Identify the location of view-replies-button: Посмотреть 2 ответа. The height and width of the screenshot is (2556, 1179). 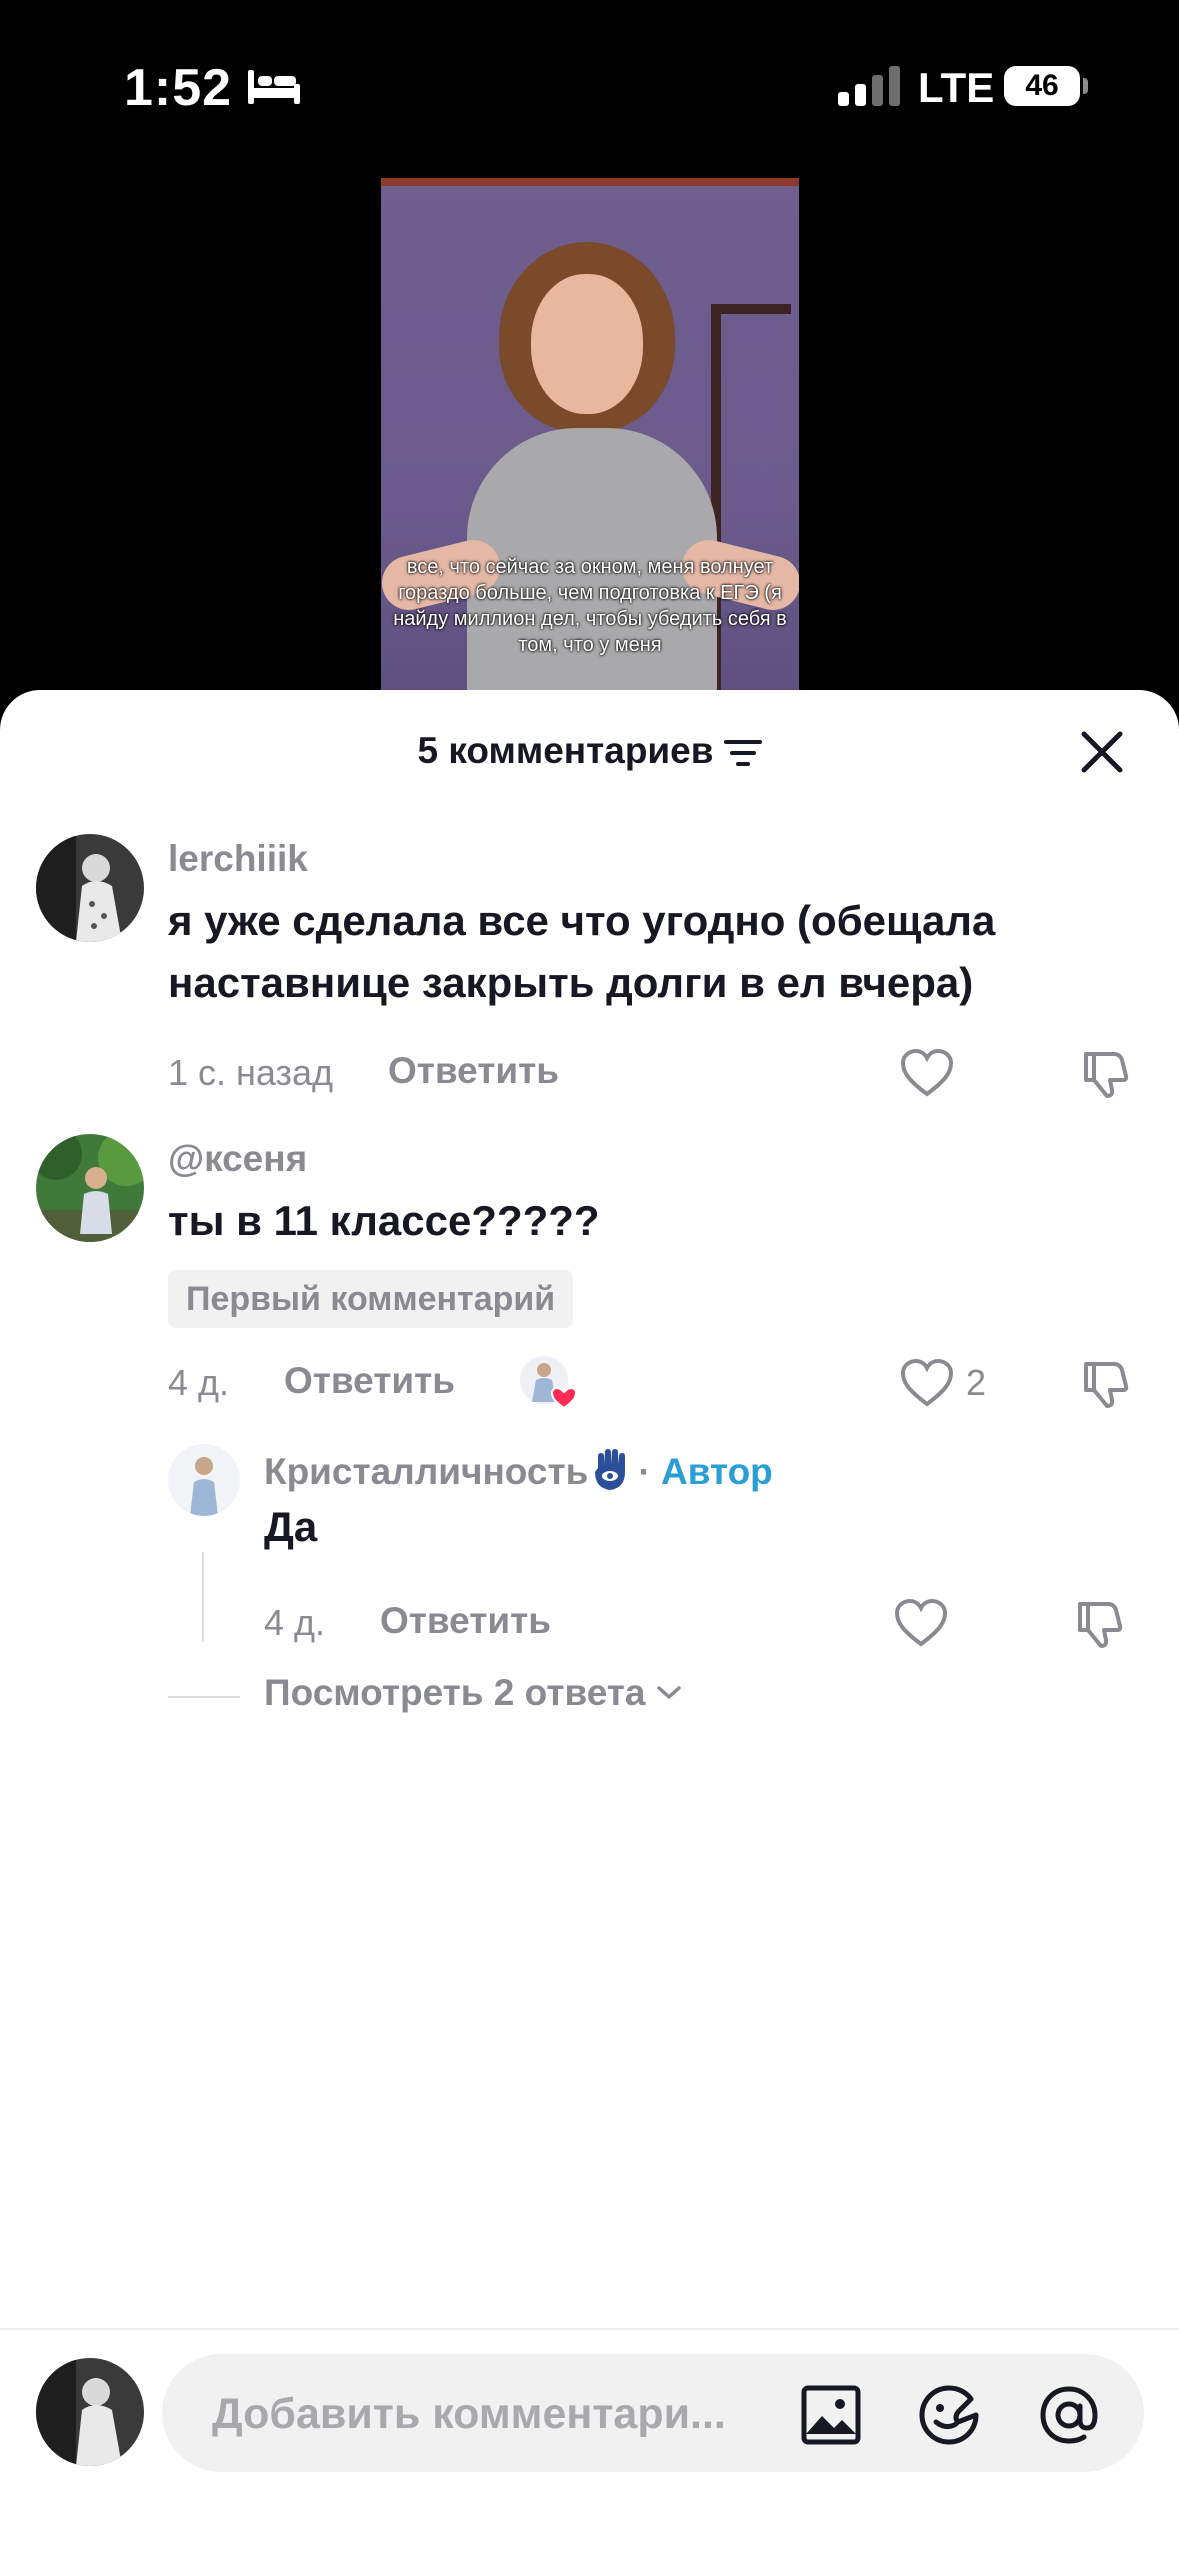
(473, 1693).